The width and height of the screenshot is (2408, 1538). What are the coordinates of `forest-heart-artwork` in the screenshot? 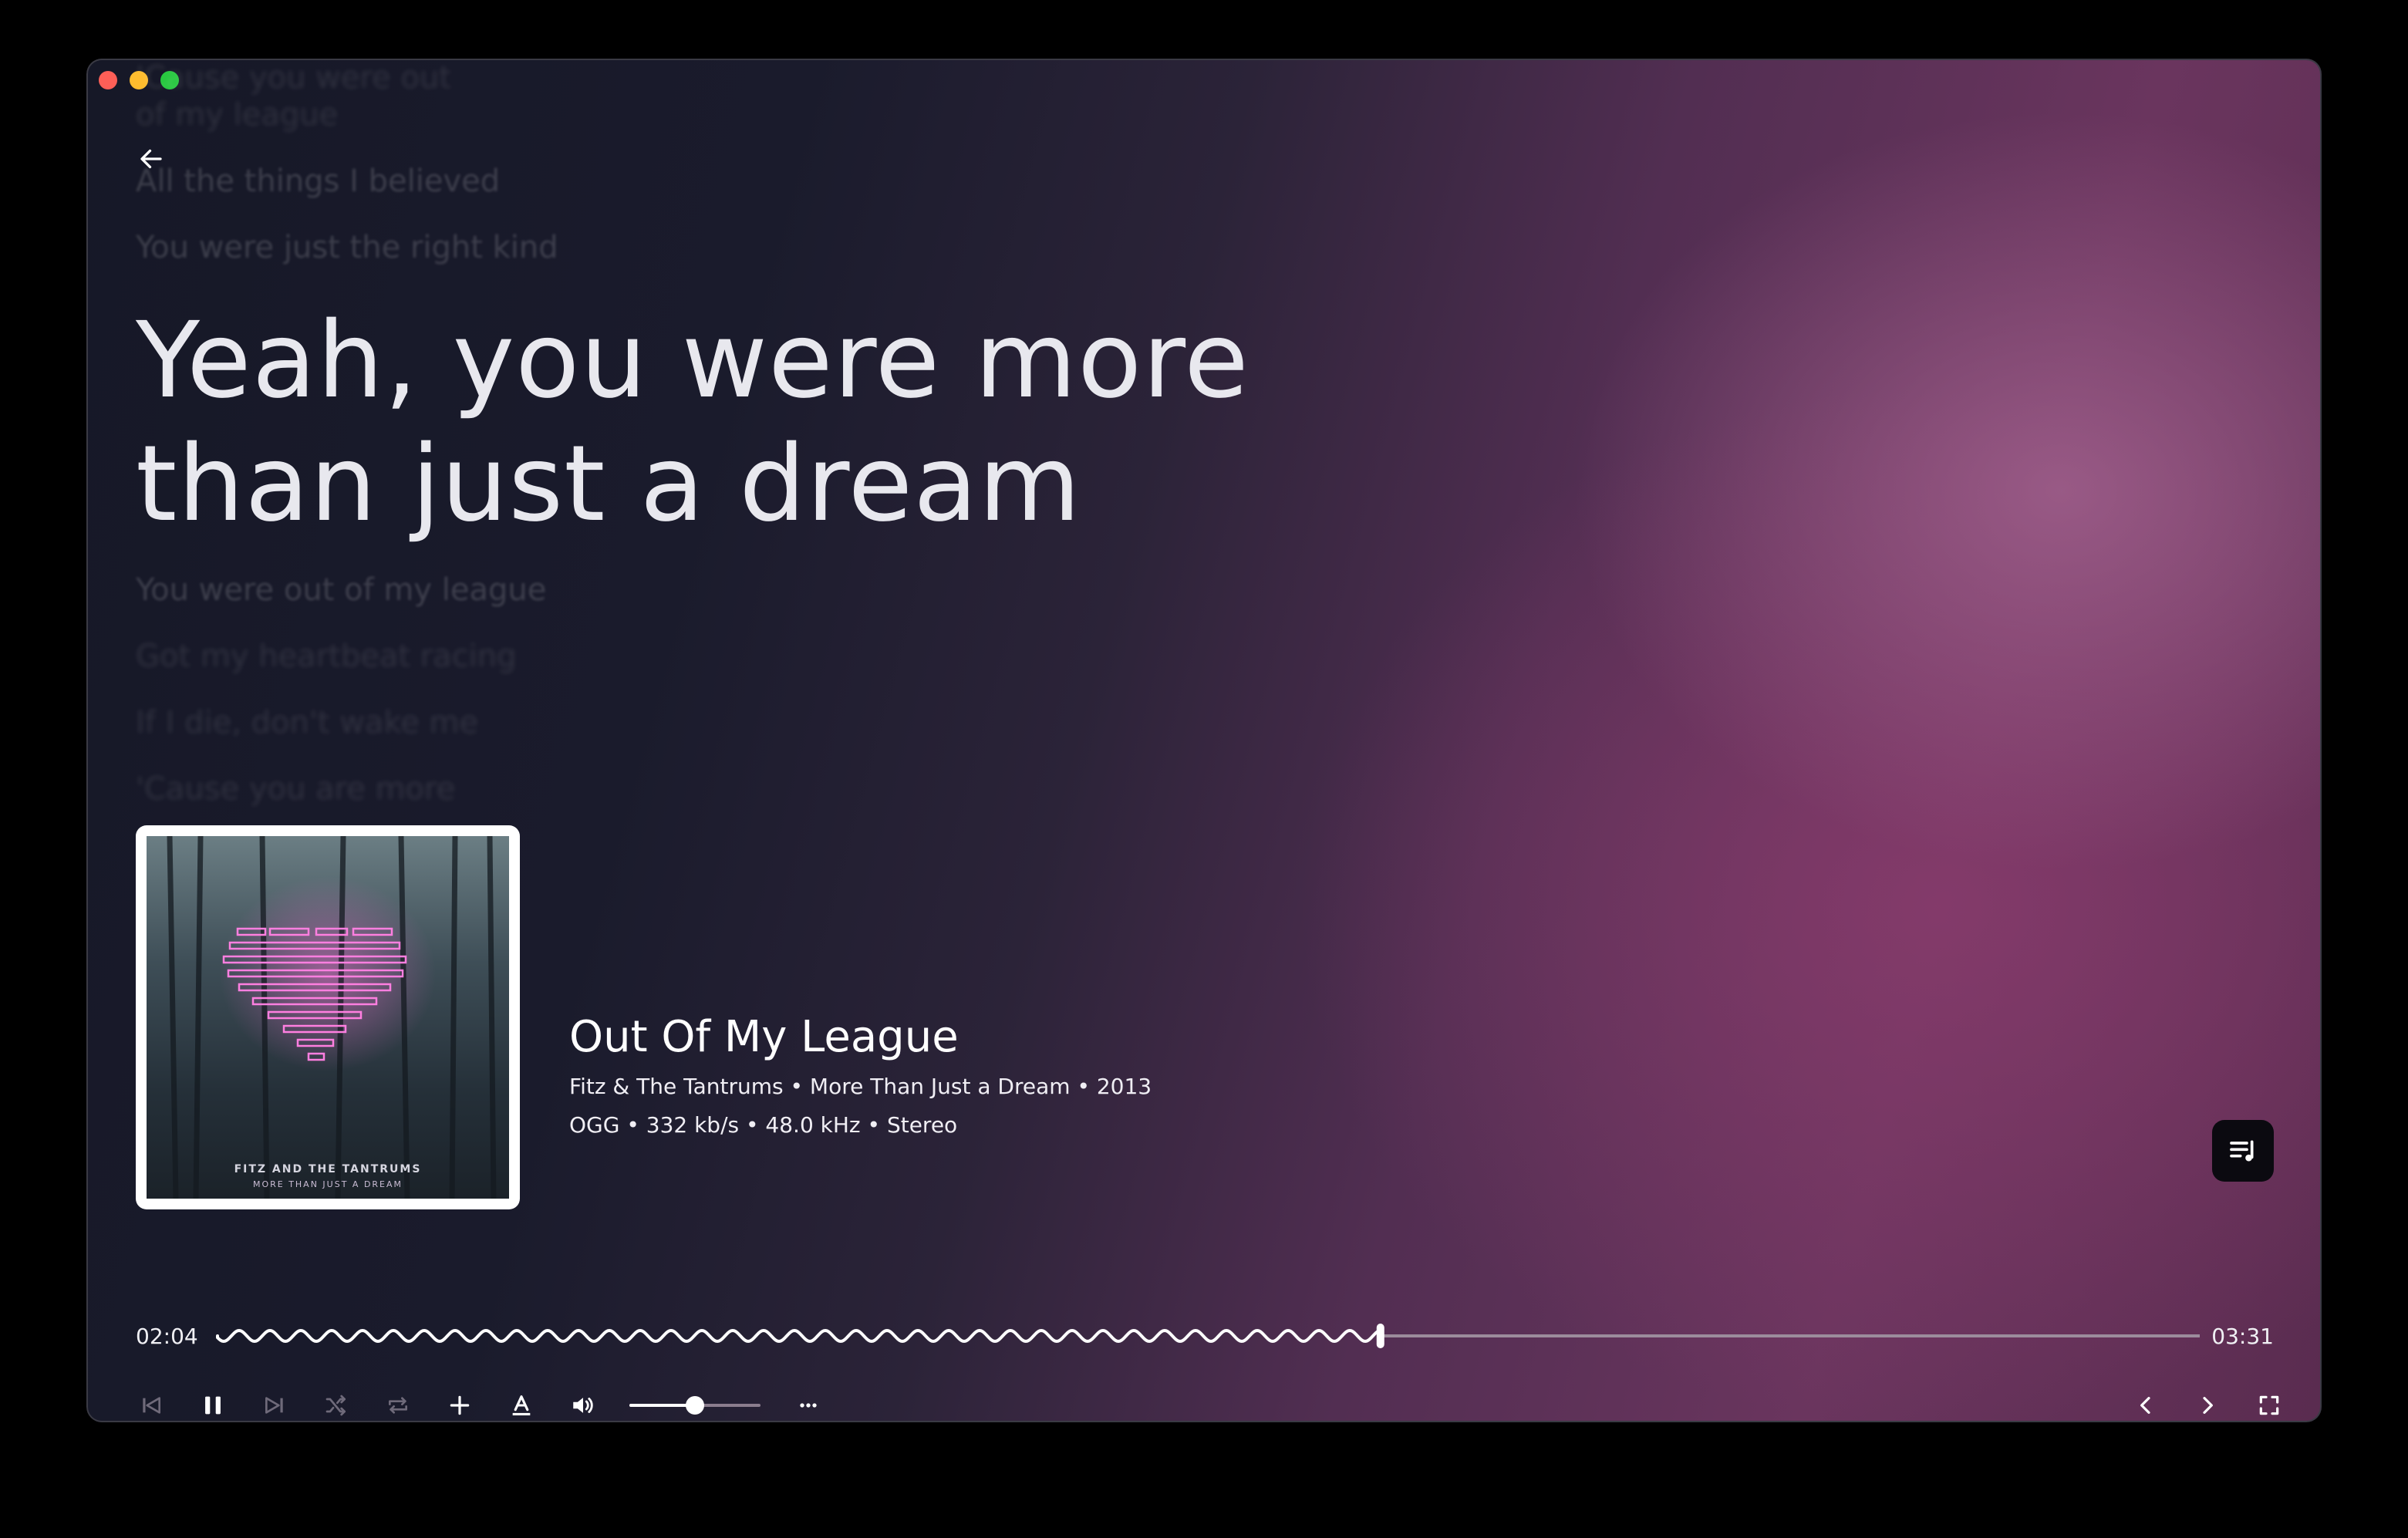 It's located at (332, 1018).